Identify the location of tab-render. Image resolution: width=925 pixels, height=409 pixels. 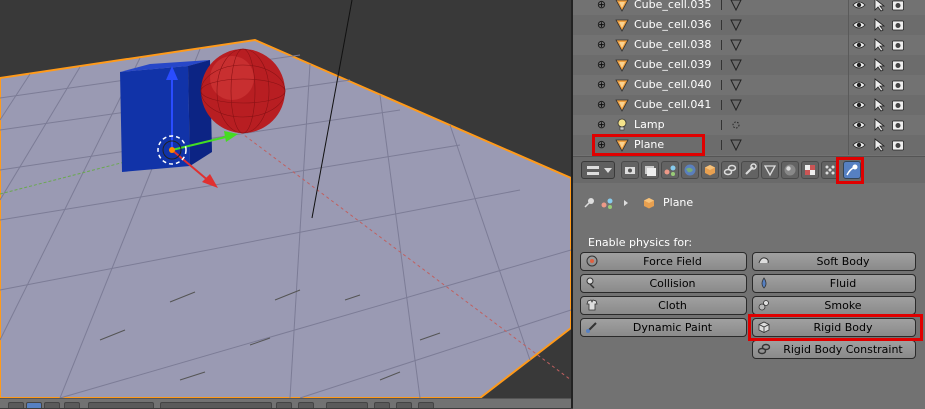
(630, 170).